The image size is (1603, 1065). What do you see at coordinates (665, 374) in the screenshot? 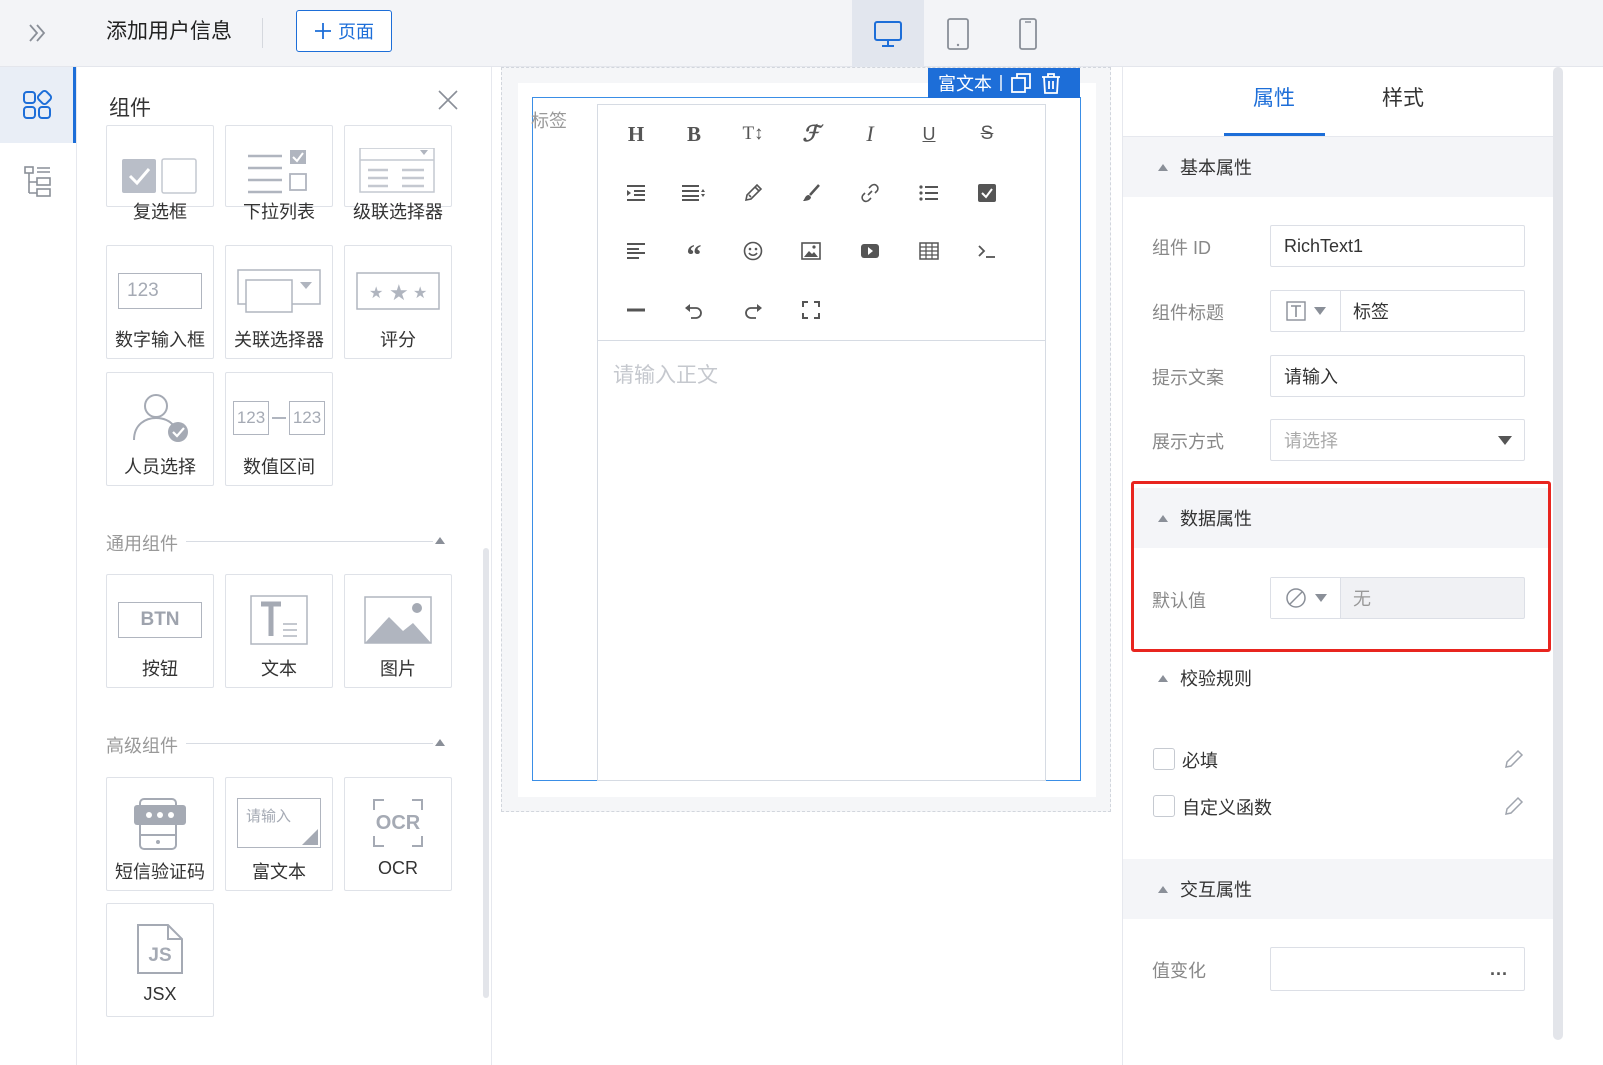
I see `editor-content: 请输入正文` at bounding box center [665, 374].